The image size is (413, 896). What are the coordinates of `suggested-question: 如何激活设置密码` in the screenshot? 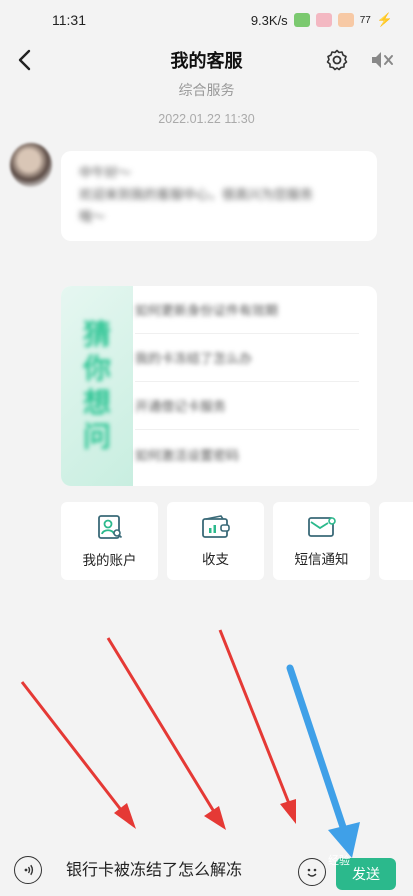 It's located at (247, 454).